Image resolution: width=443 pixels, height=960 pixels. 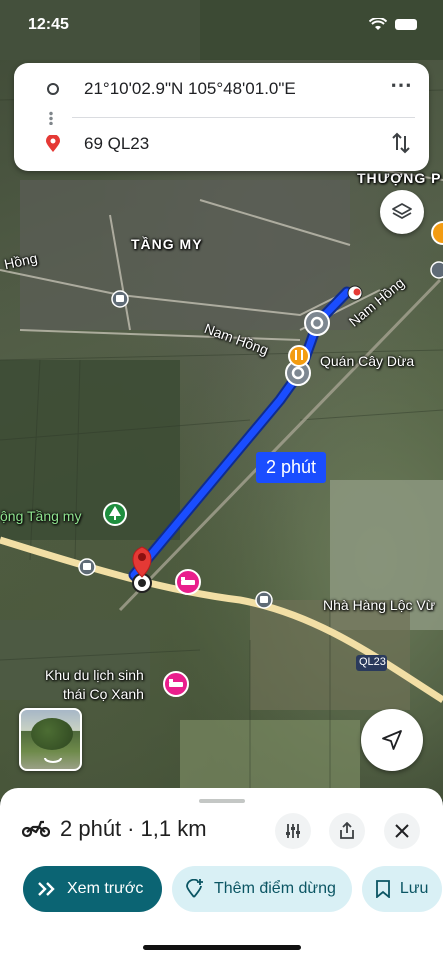 I want to click on layers-button, so click(x=402, y=212).